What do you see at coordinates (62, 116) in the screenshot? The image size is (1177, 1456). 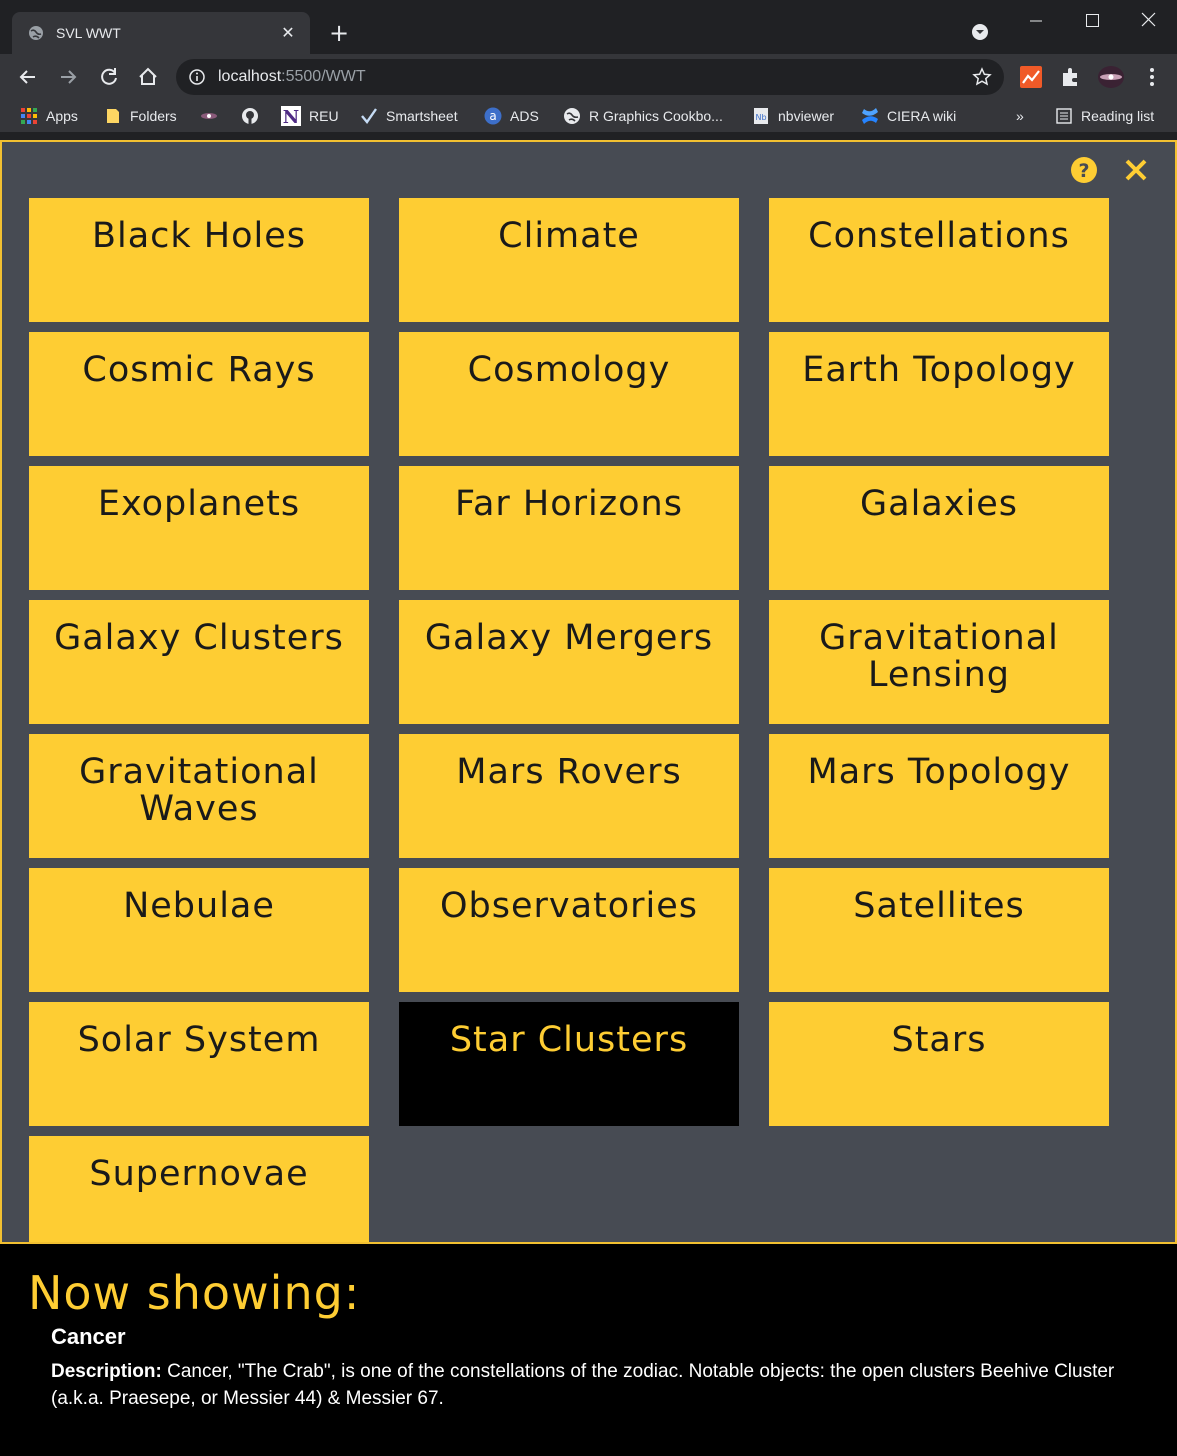 I see `bookmark-apps-label: Apps` at bounding box center [62, 116].